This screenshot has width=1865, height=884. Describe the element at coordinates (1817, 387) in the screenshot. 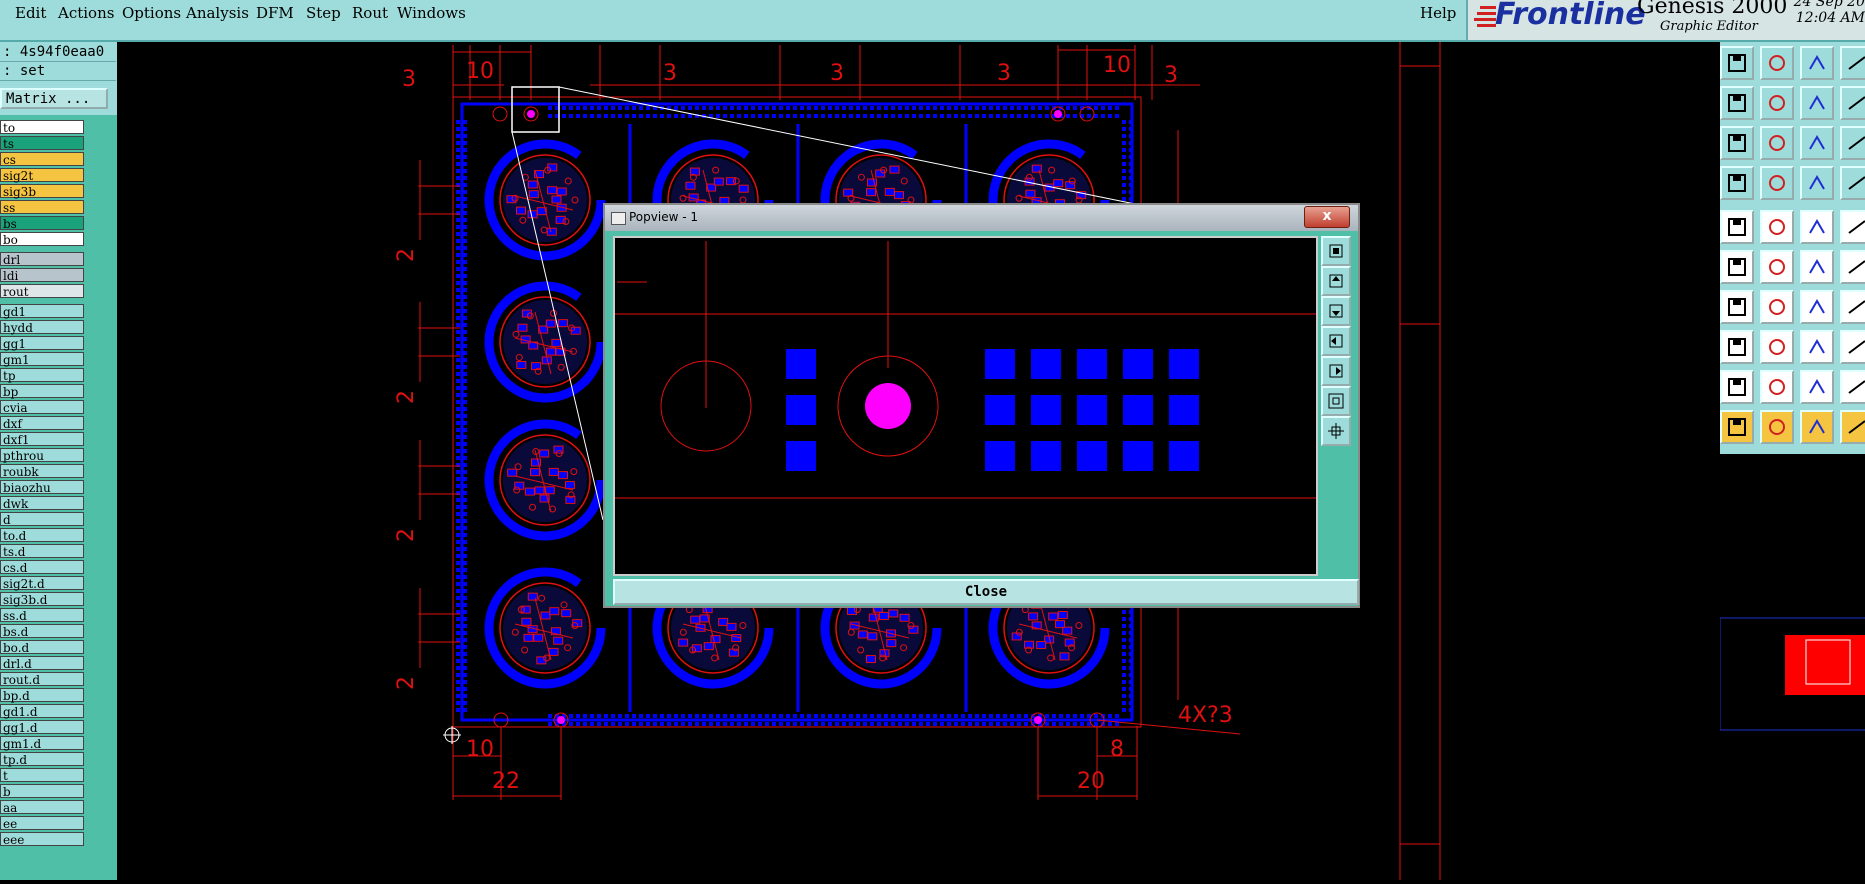

I see `arch-icon` at that location.